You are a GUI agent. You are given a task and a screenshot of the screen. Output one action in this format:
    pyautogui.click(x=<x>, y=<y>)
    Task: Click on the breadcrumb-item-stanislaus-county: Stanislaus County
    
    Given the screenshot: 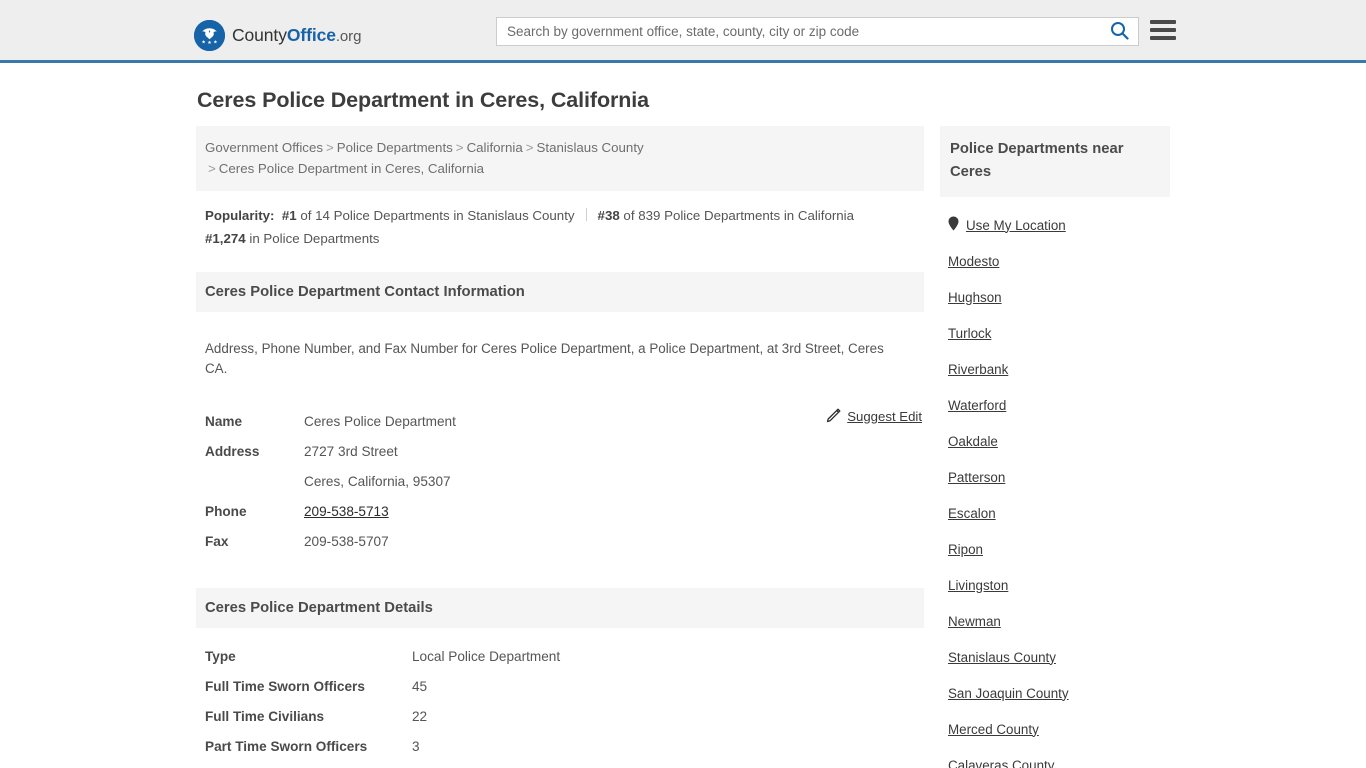 What is the action you would take?
    pyautogui.click(x=590, y=147)
    